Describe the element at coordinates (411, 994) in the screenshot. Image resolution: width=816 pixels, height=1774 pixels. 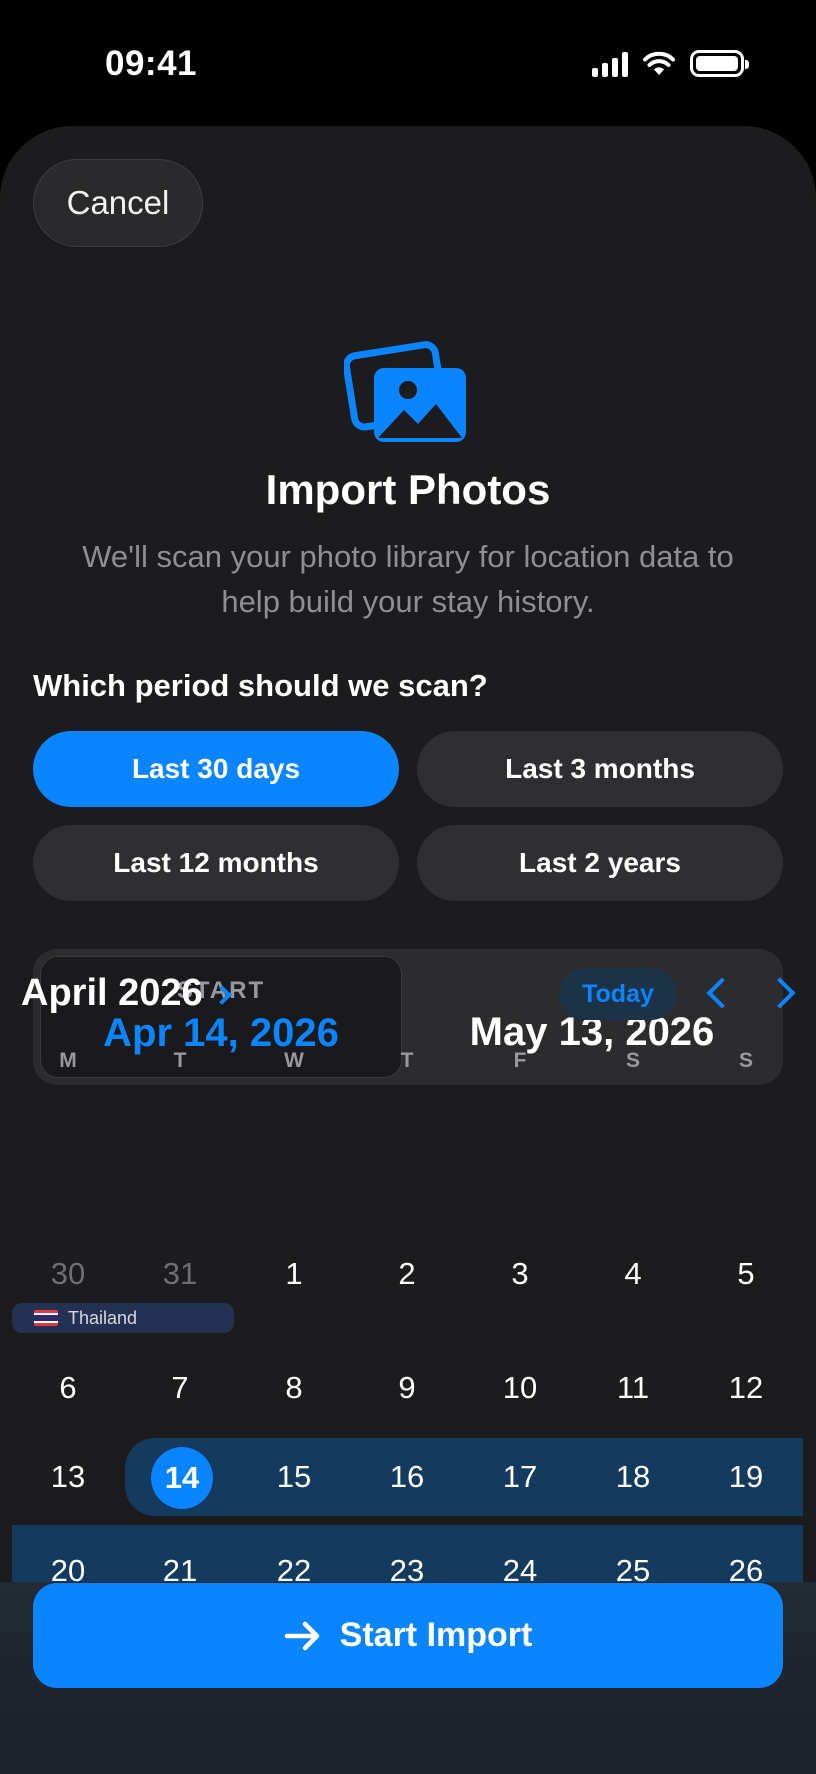
I see `calendar-header: April 2026 Today` at that location.